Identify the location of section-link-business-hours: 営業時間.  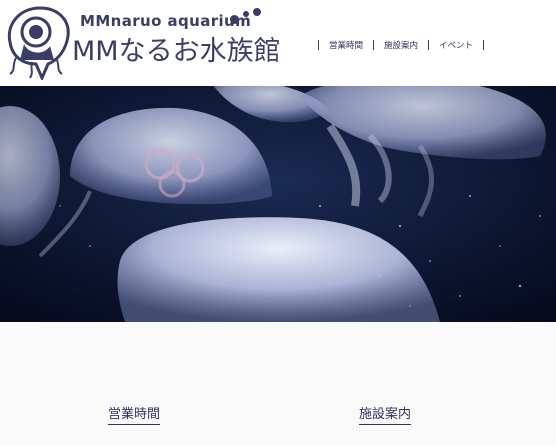
(134, 414).